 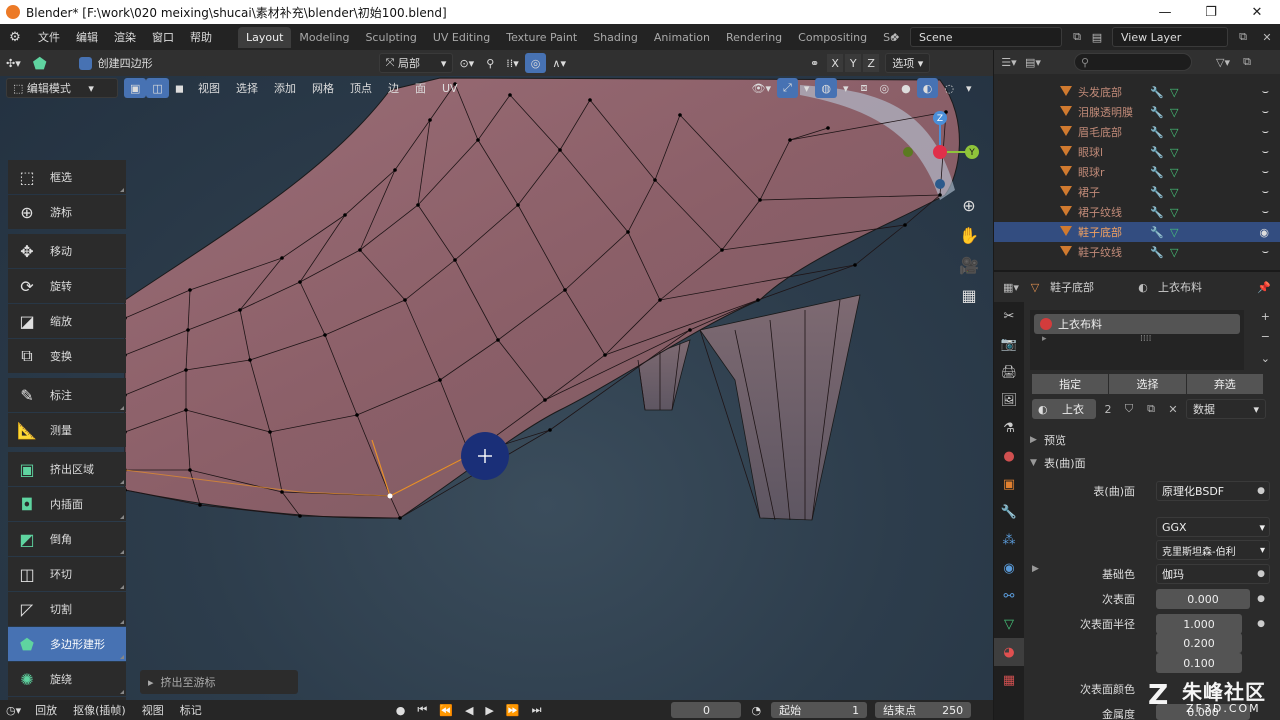 What do you see at coordinates (927, 88) in the screenshot?
I see `material-shading-icon: ◐` at bounding box center [927, 88].